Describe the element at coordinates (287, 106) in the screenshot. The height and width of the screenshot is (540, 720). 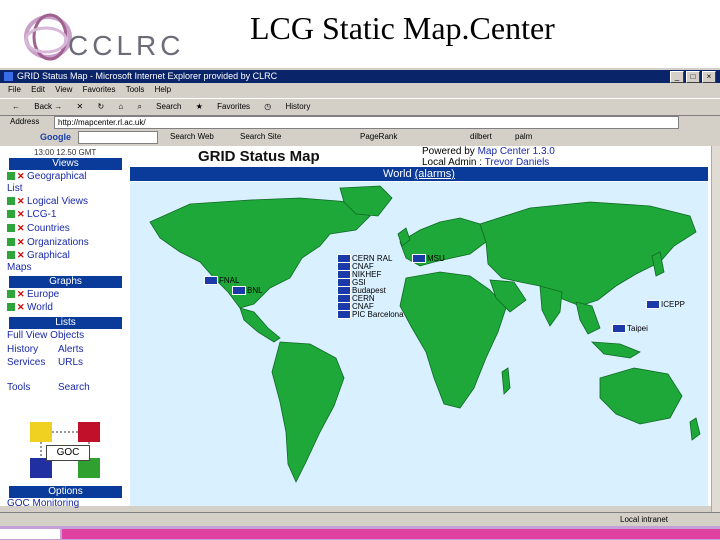
I see `history-button: ◷ History` at that location.